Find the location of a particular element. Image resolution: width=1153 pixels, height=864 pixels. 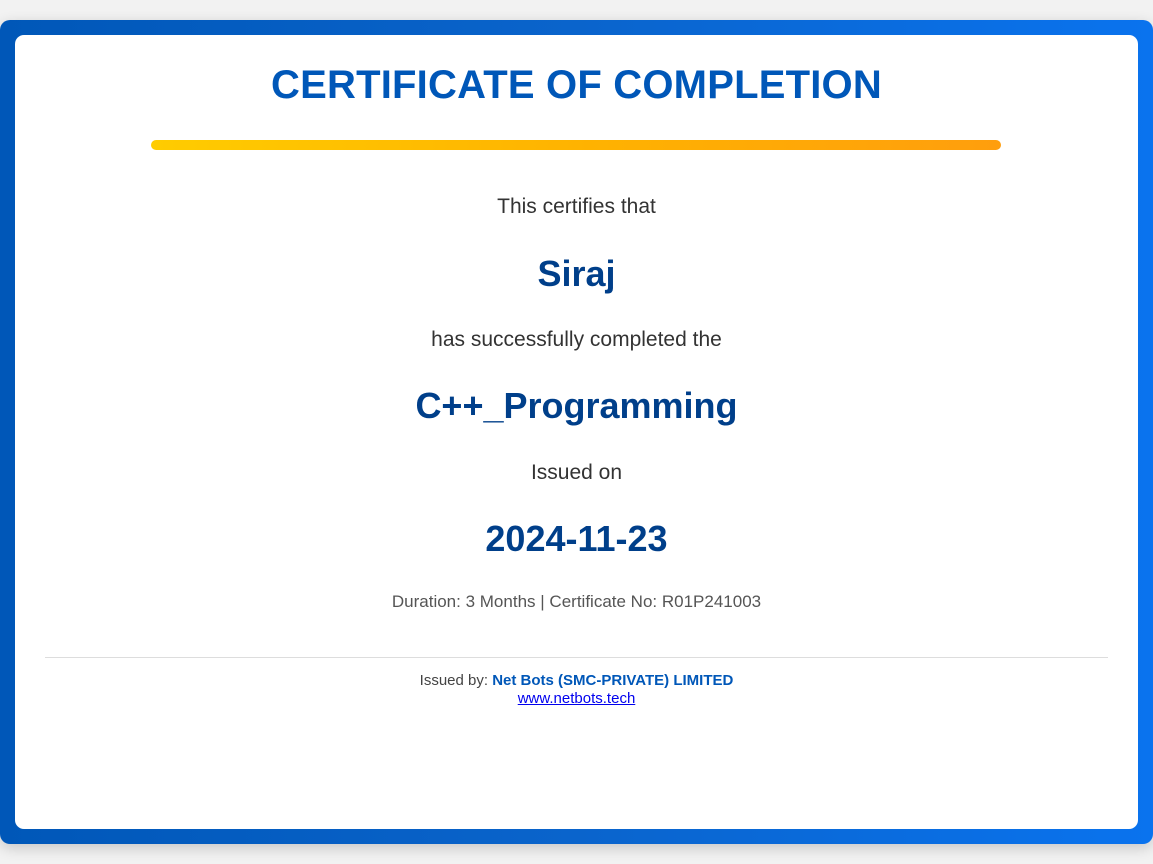

recipient-name: Siraj is located at coordinates (576, 273).